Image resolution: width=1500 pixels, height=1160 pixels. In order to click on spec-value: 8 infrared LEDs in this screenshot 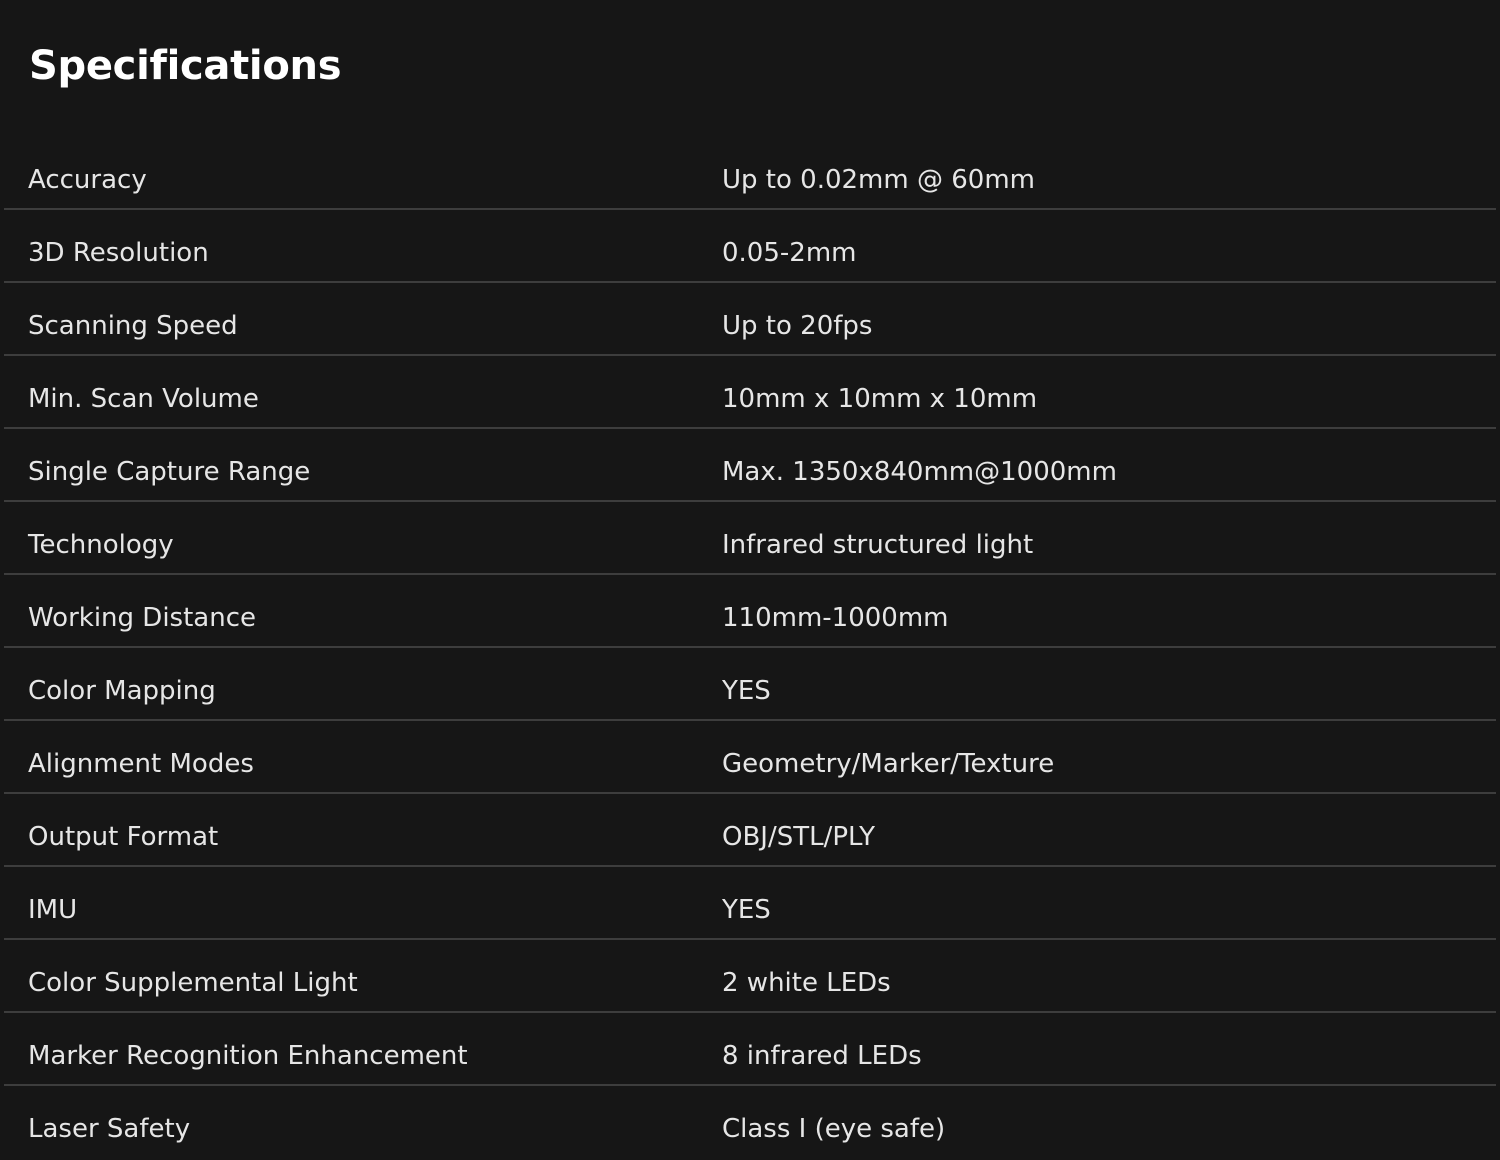, I will do `click(822, 1056)`.